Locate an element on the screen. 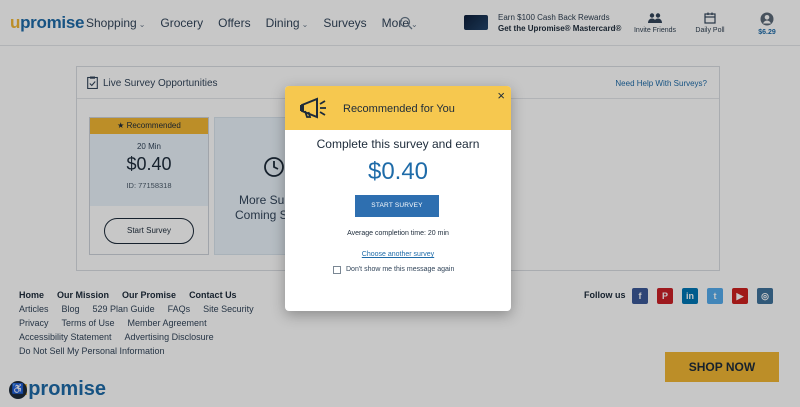 This screenshot has width=800, height=407. megaphone-icon is located at coordinates (313, 108).